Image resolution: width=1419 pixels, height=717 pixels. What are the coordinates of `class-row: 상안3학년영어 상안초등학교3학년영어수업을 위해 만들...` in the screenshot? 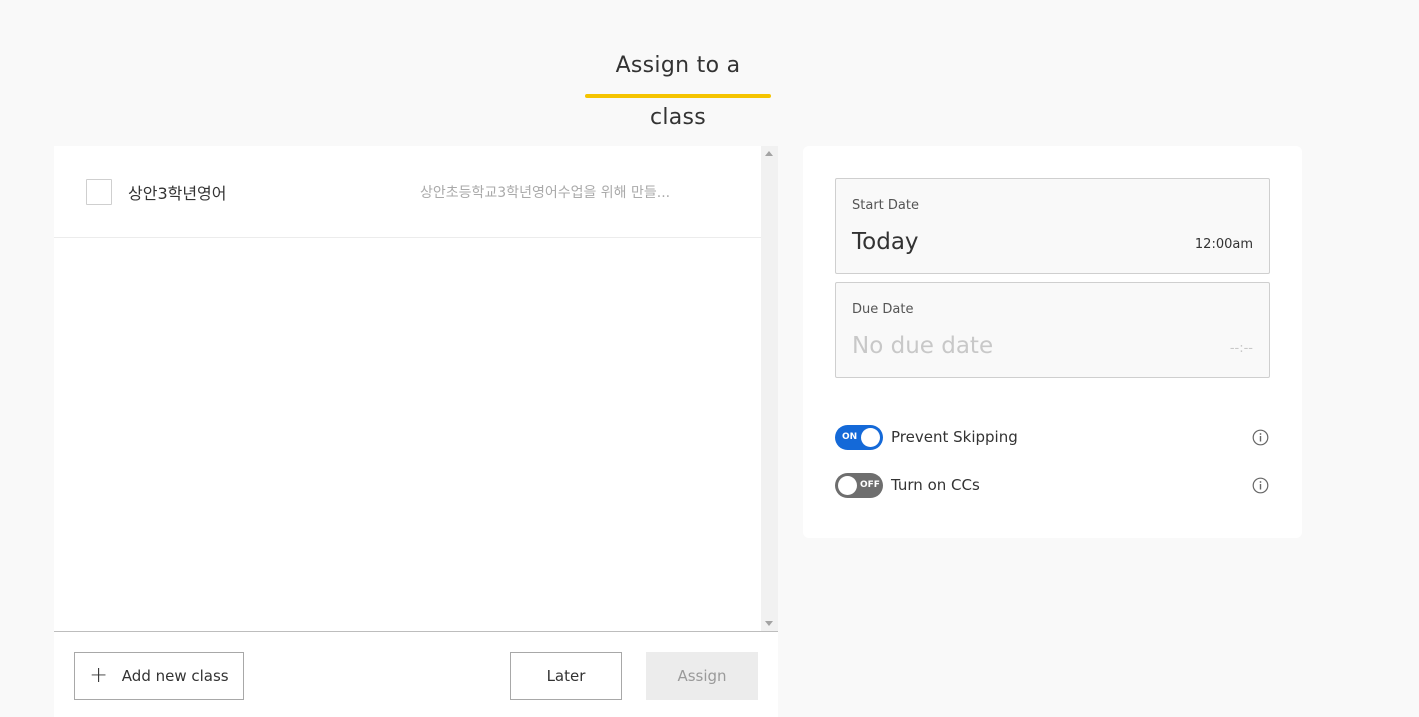 It's located at (407, 192).